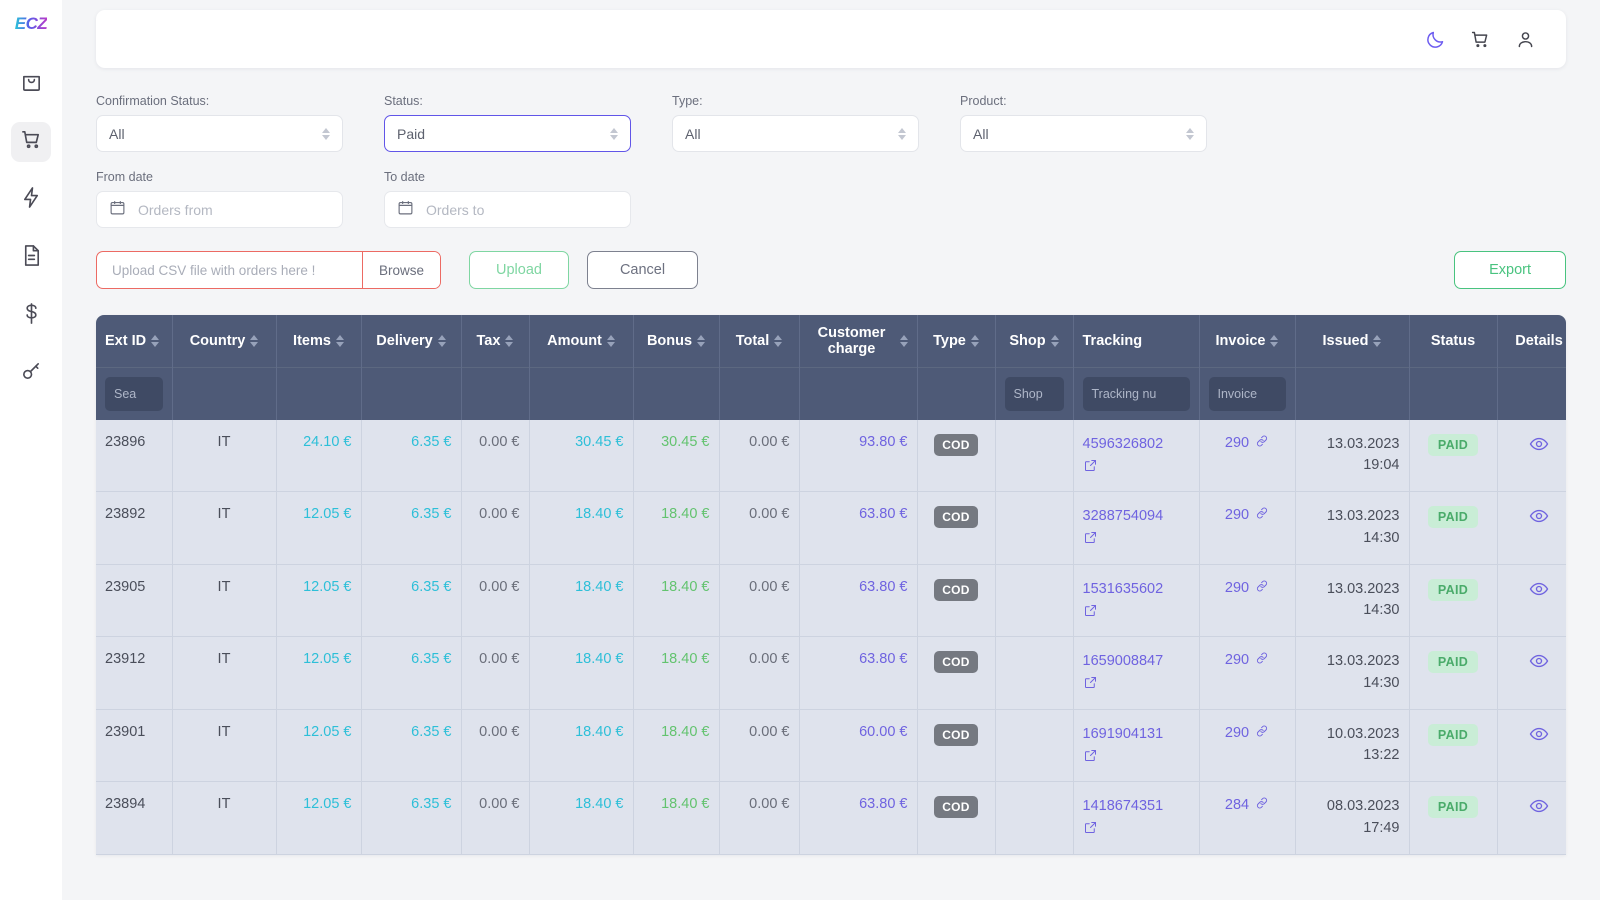 The height and width of the screenshot is (900, 1600). What do you see at coordinates (1262, 660) in the screenshot?
I see `chain-link-icon` at bounding box center [1262, 660].